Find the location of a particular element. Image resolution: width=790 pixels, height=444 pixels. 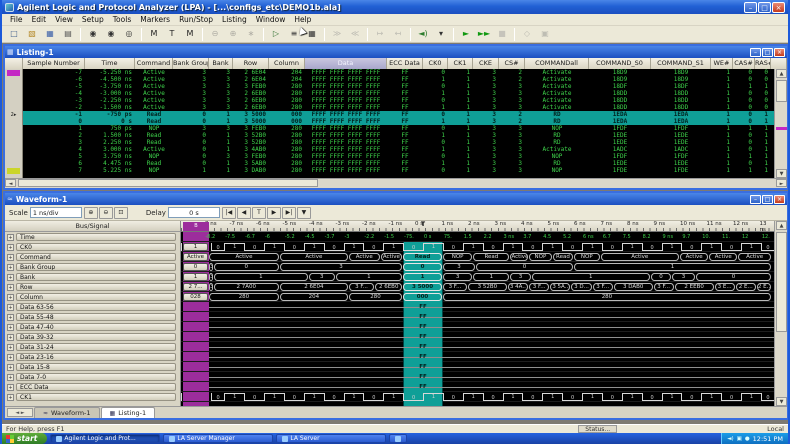

signal-trace-ck1: 0 1 0 1 0 1 0 1 0 1 0 1 0 1 0 1 0 1 0 1 0 1 0 1 0 1 0 1 0 is located at coordinates (477, 397).